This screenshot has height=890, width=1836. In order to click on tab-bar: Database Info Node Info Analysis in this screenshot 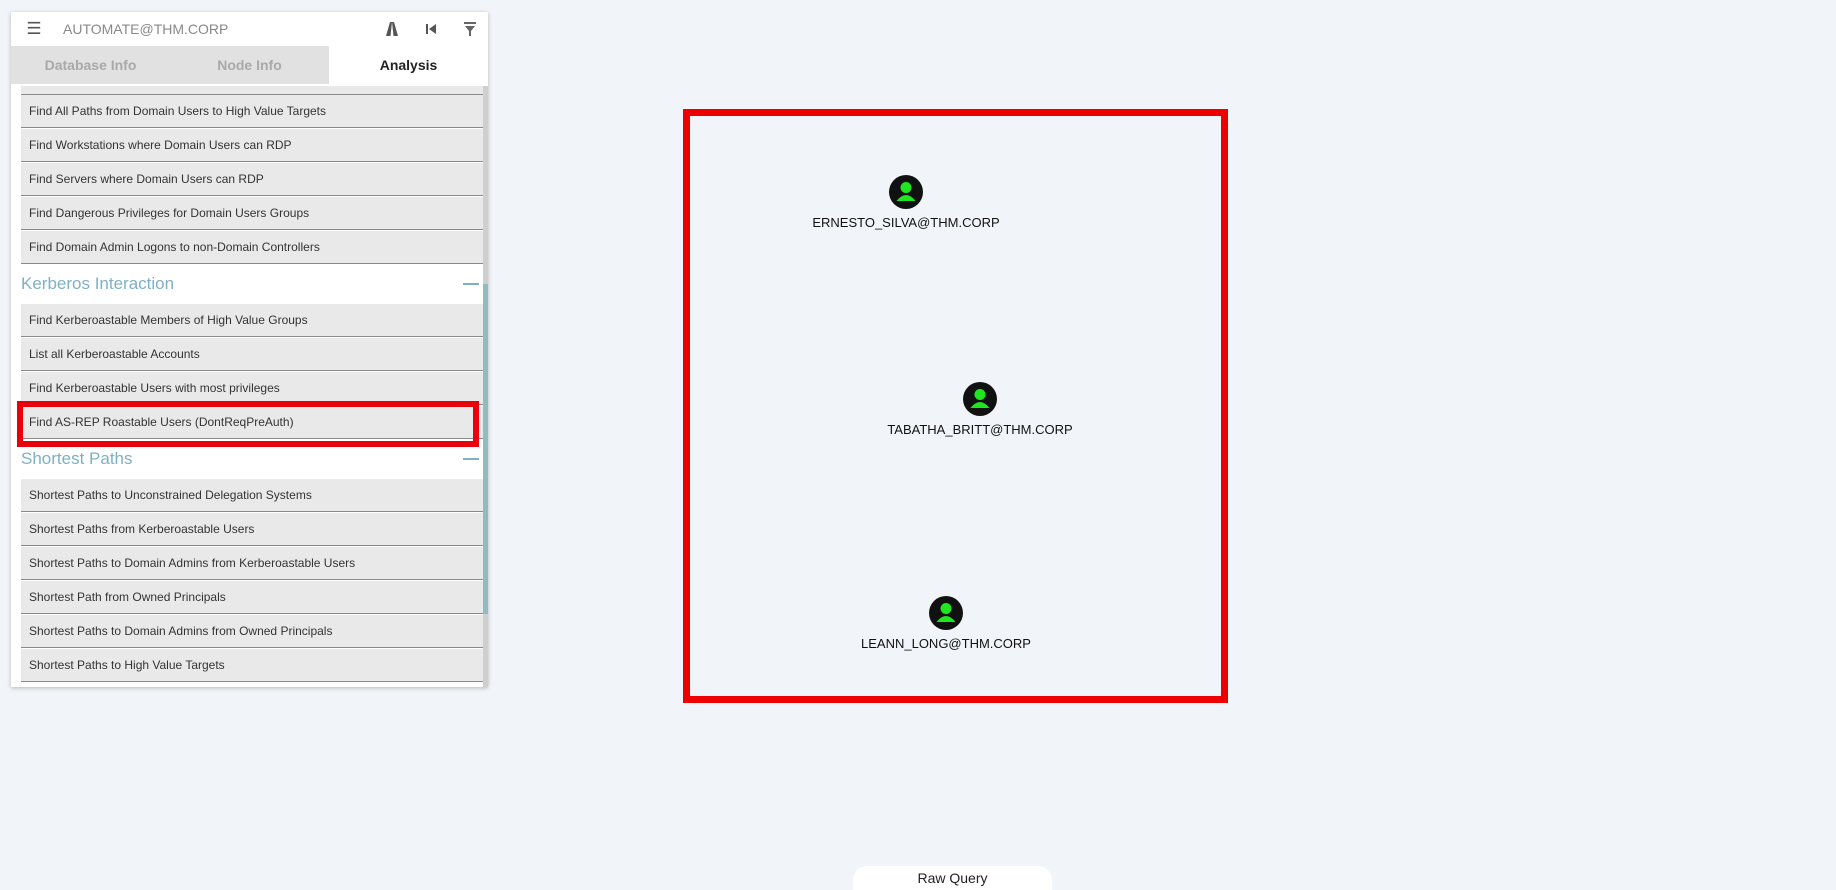, I will do `click(249, 65)`.